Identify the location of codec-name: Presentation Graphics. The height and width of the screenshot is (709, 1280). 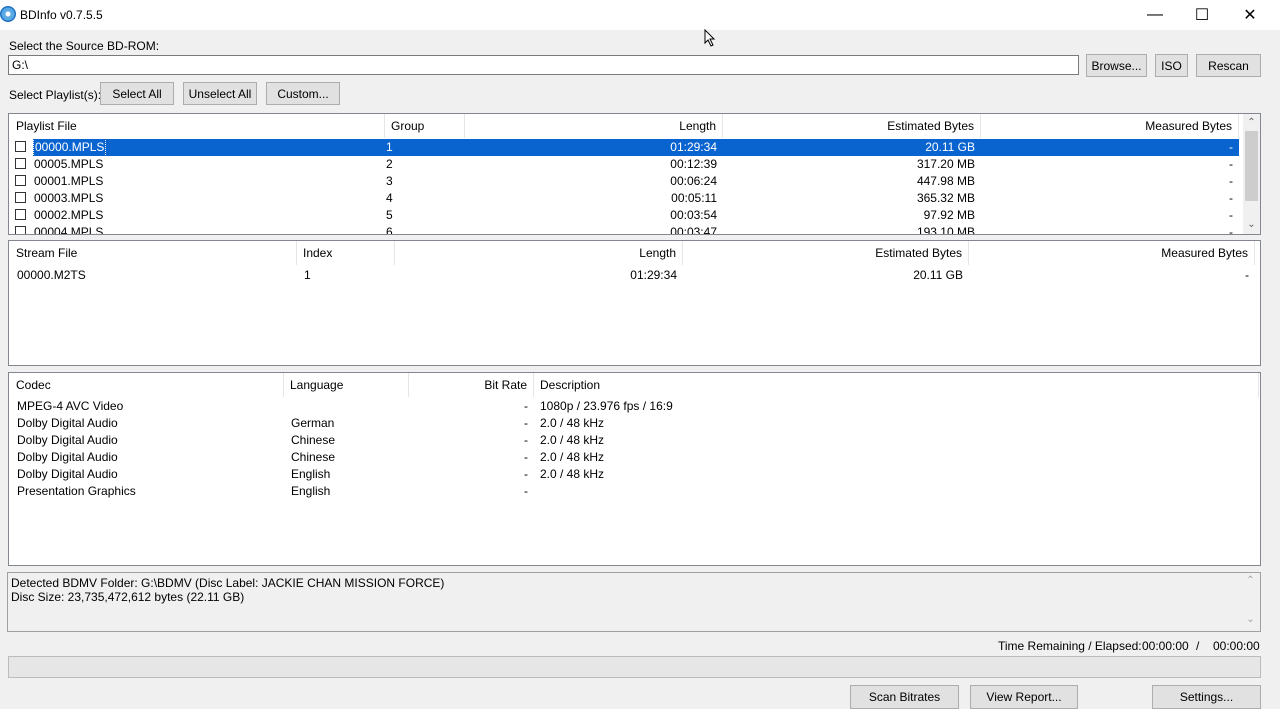
(76, 491).